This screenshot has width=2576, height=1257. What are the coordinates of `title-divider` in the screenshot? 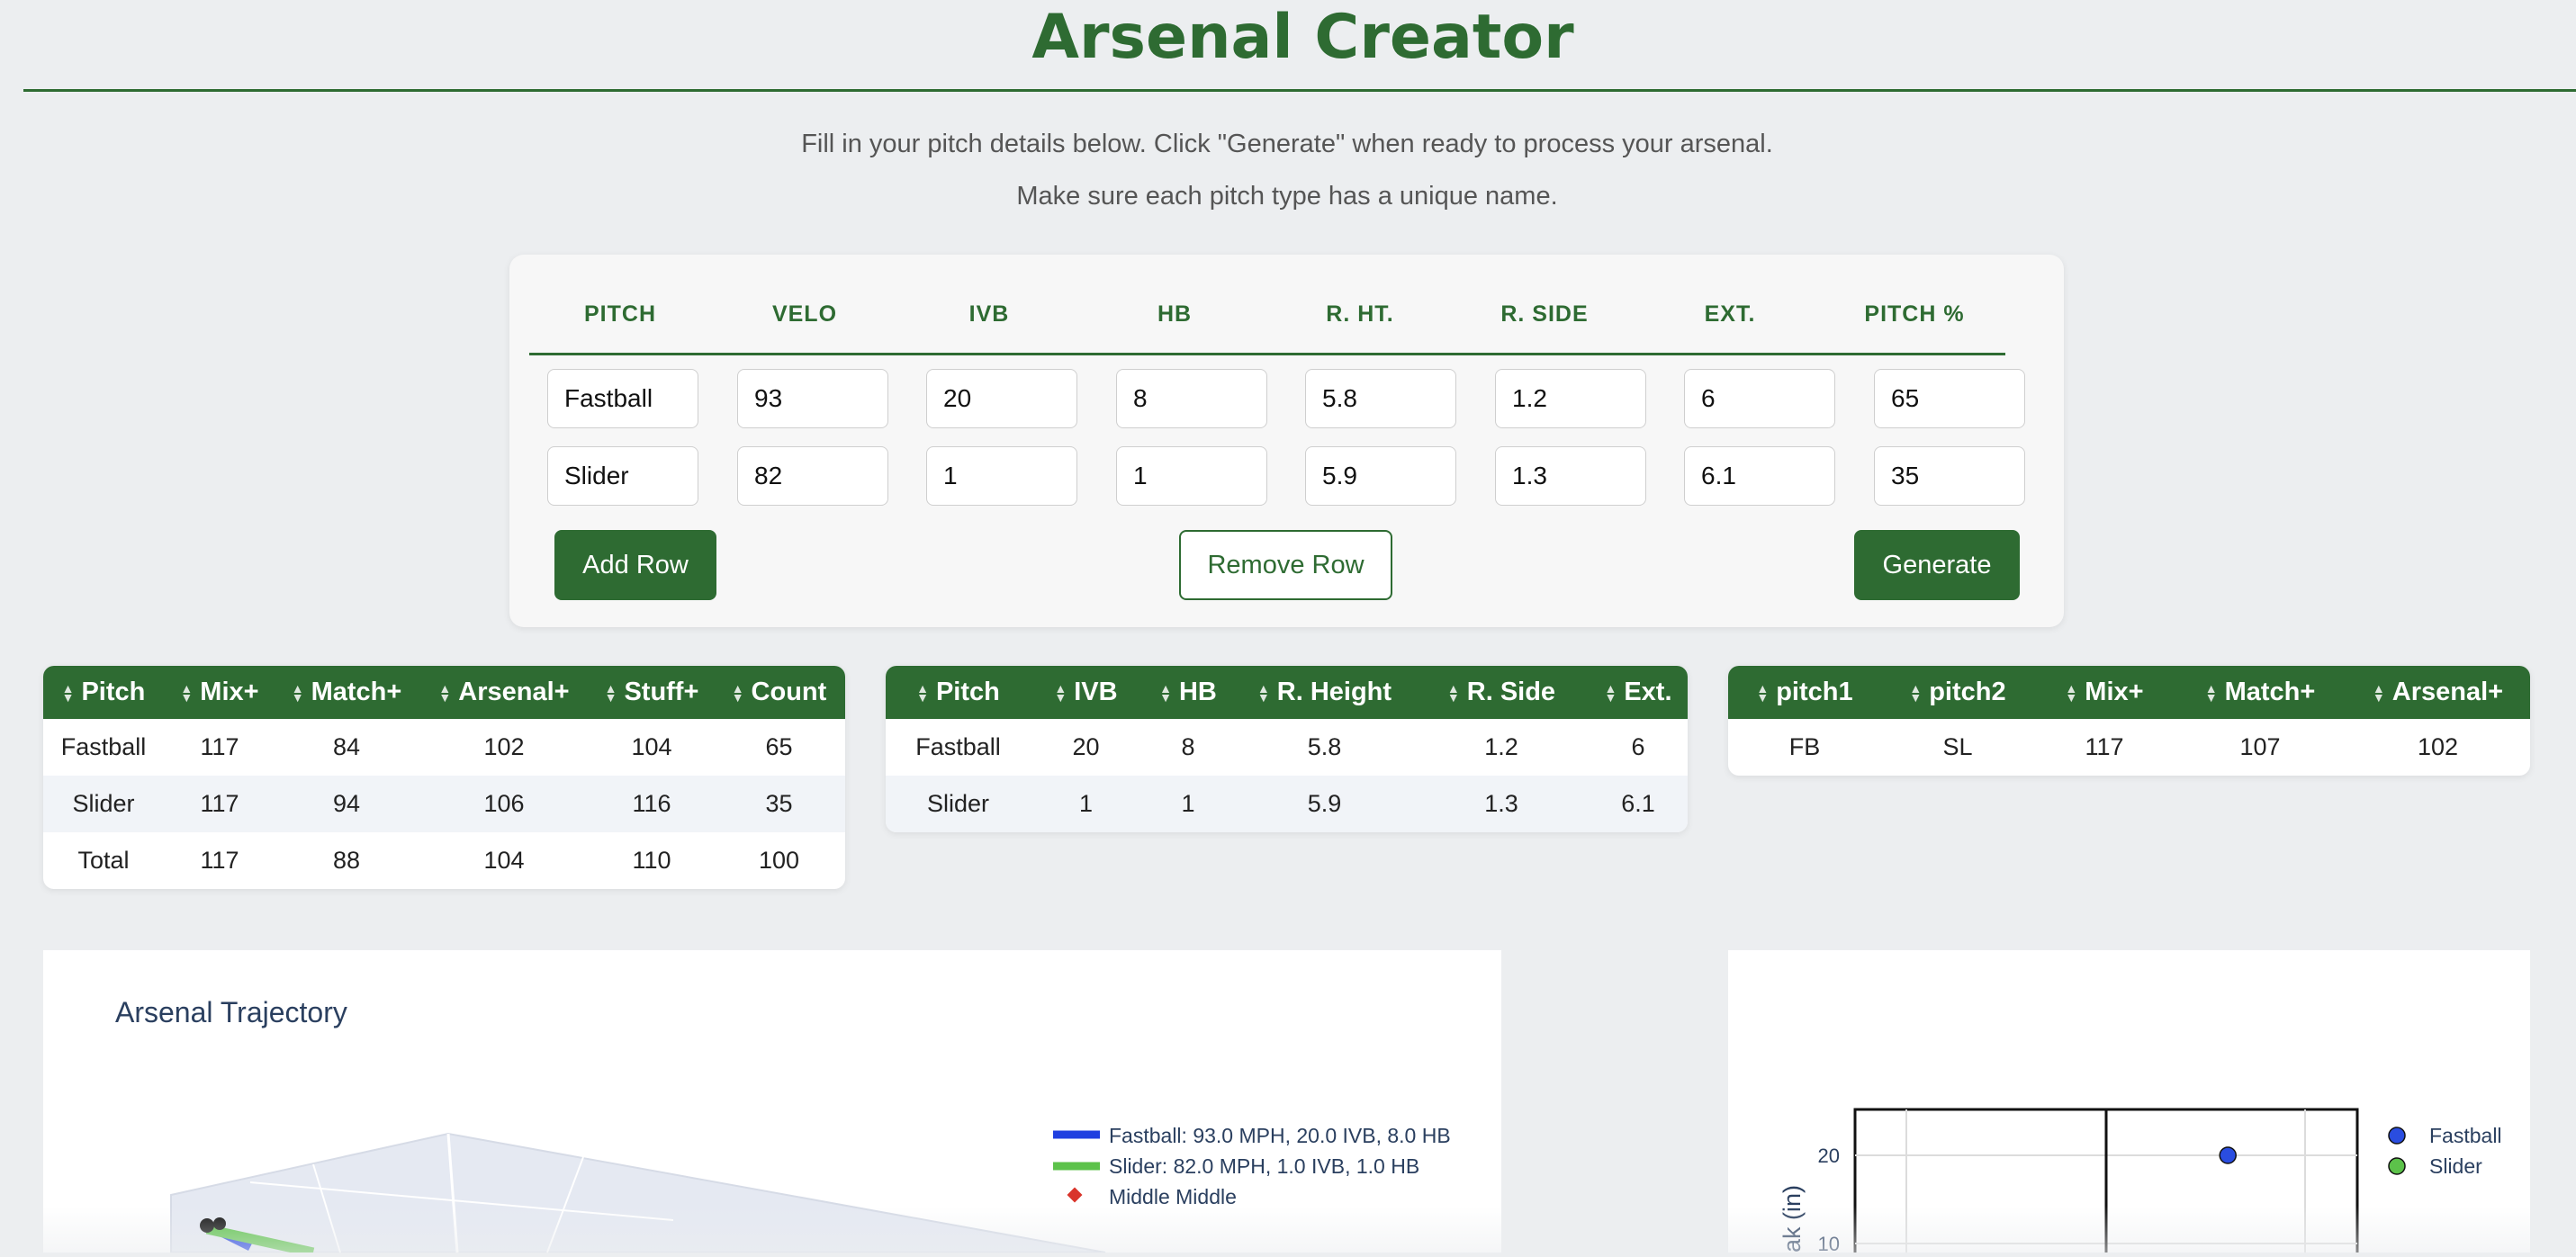 It's located at (1299, 91).